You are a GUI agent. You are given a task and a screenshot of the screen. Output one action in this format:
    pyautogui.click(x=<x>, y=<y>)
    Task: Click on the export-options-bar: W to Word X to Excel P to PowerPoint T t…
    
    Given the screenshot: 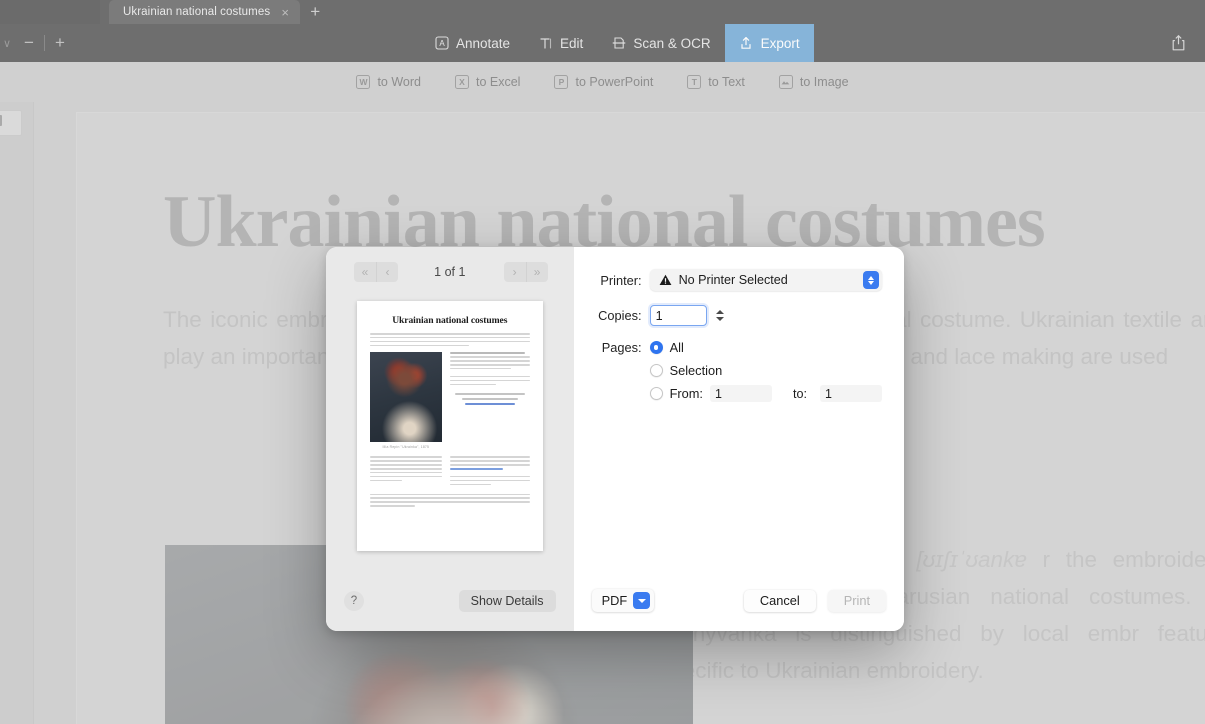 What is the action you would take?
    pyautogui.click(x=602, y=82)
    